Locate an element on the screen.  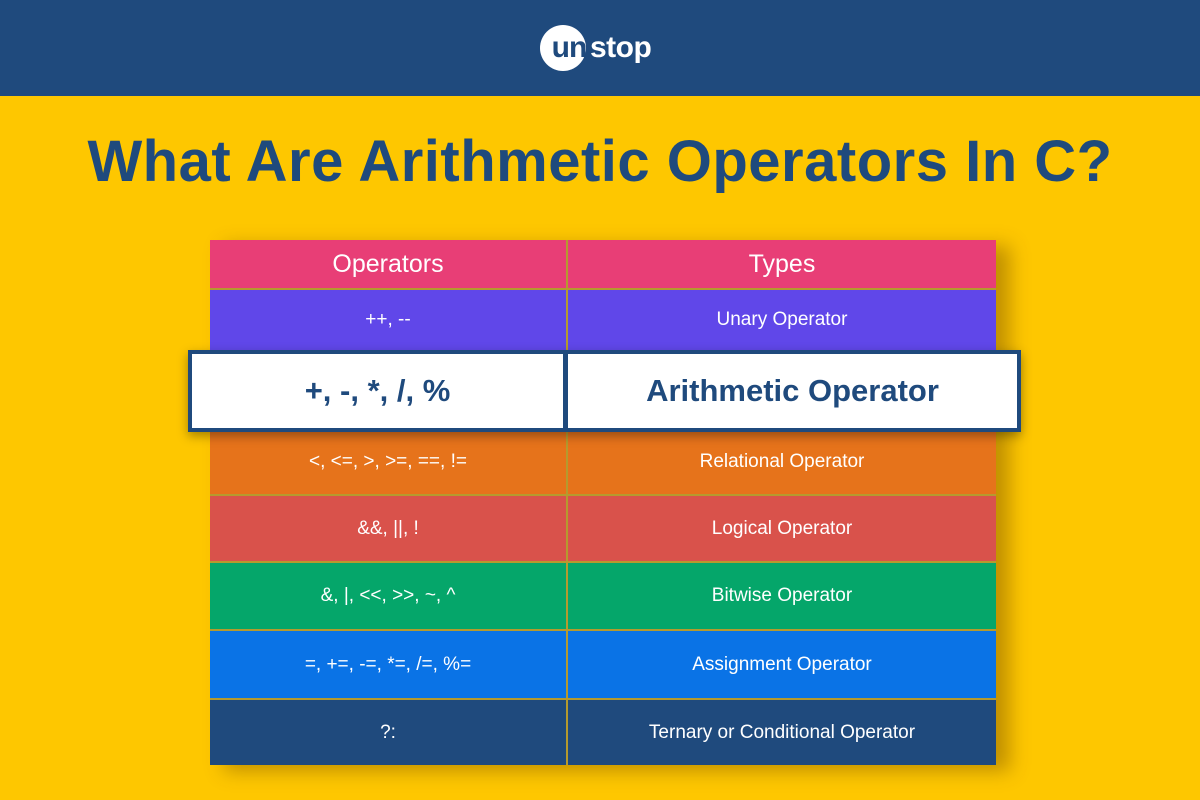
operators-cell: &&, ||, ! is located at coordinates (389, 528).